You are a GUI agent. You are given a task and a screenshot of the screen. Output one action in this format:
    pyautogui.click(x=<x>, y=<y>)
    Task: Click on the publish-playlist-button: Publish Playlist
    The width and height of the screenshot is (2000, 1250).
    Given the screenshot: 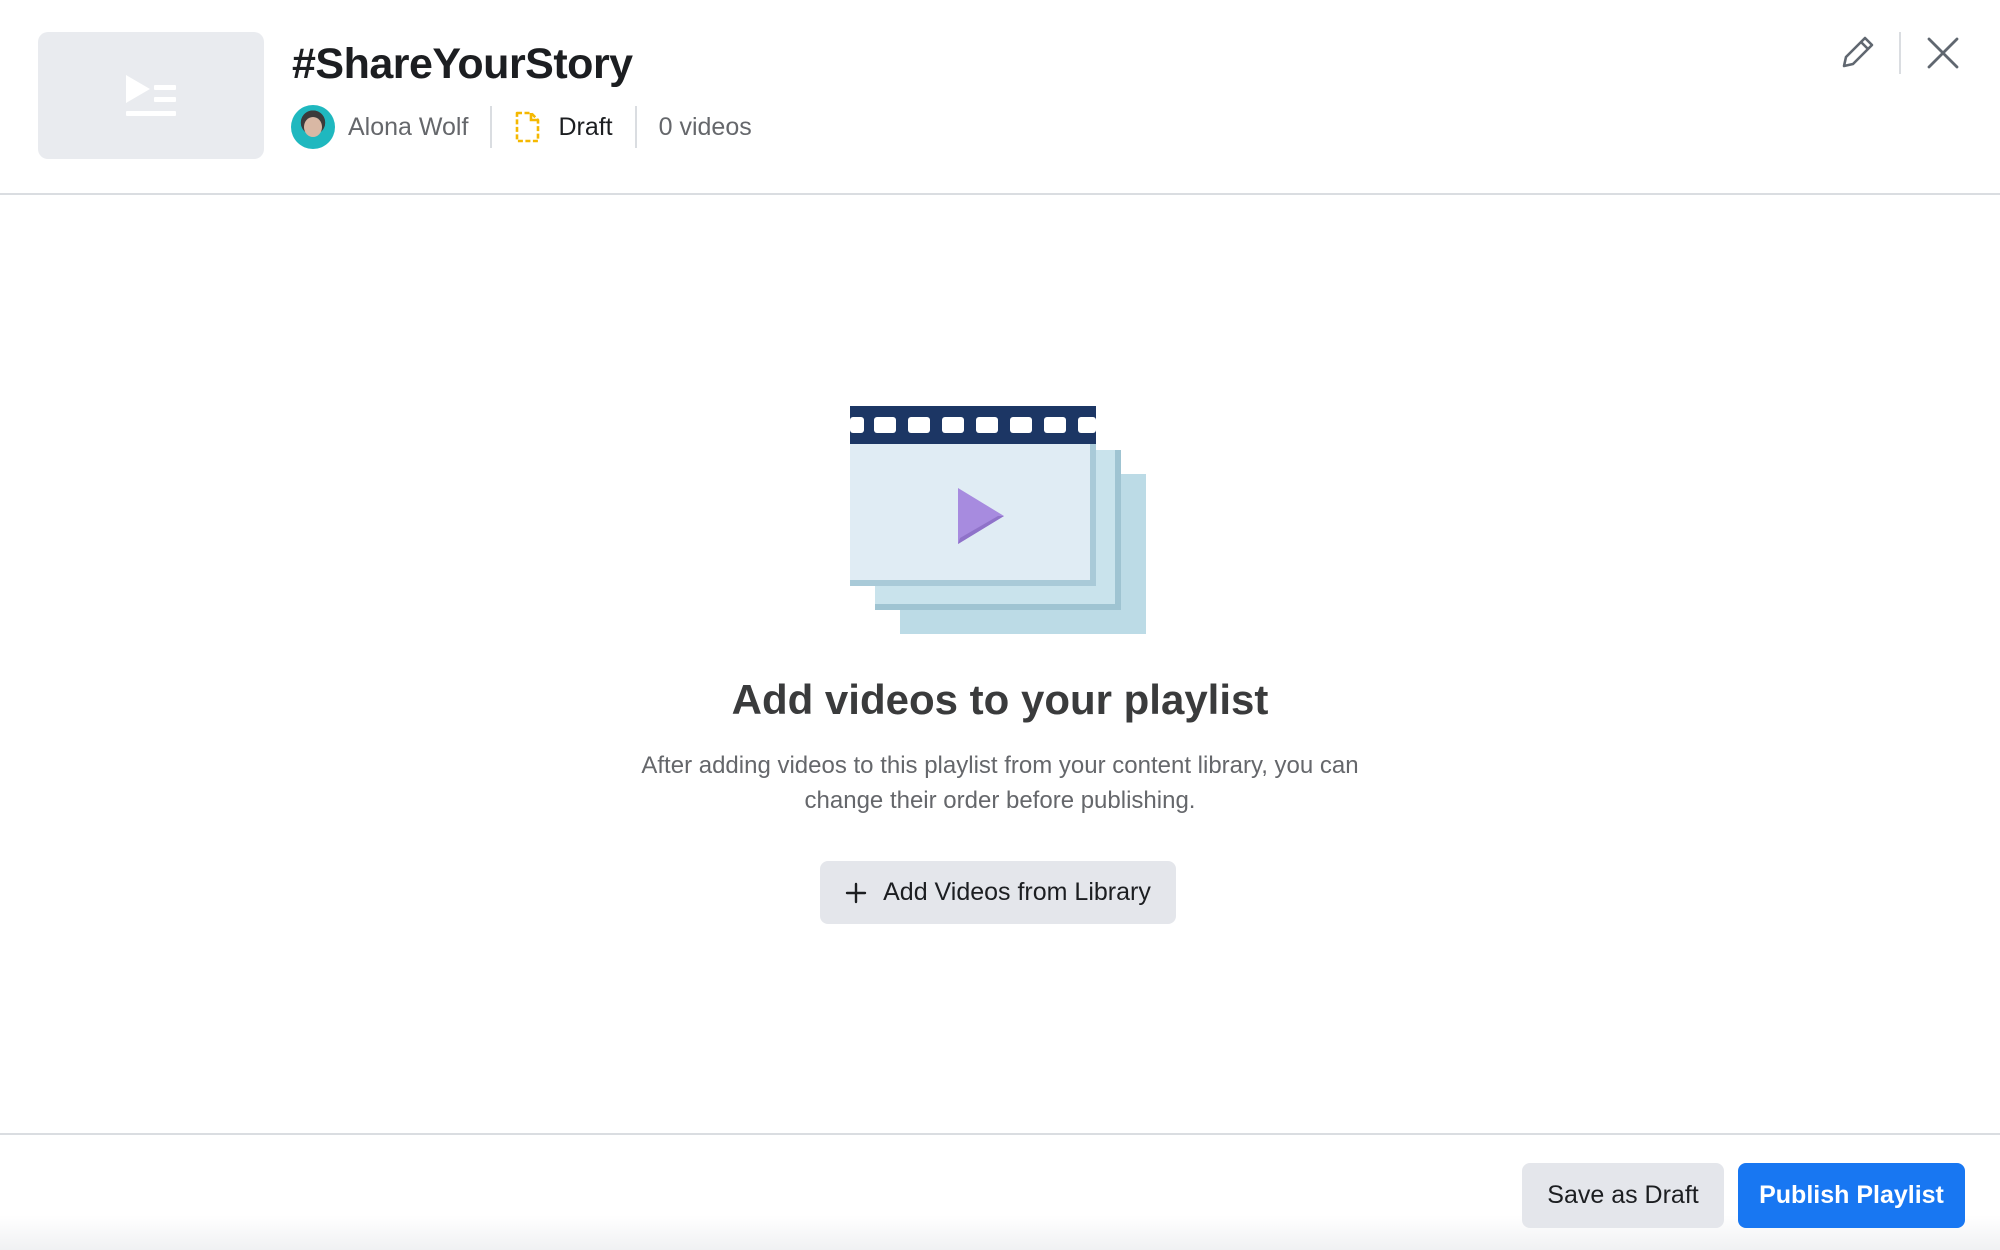 What is the action you would take?
    pyautogui.click(x=1851, y=1195)
    